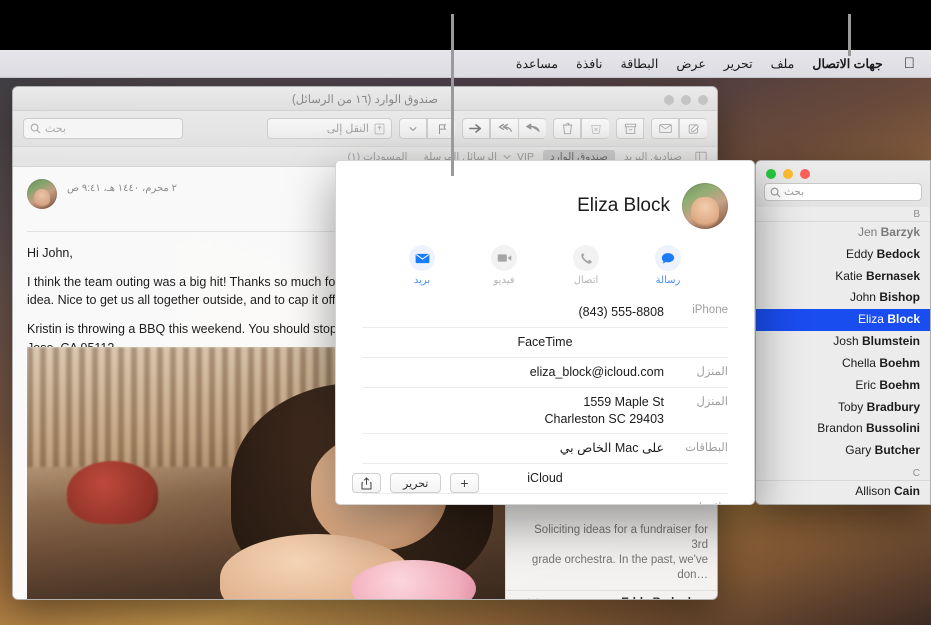 This screenshot has width=931, height=625. I want to click on mail-search-field: بحث, so click(103, 128).